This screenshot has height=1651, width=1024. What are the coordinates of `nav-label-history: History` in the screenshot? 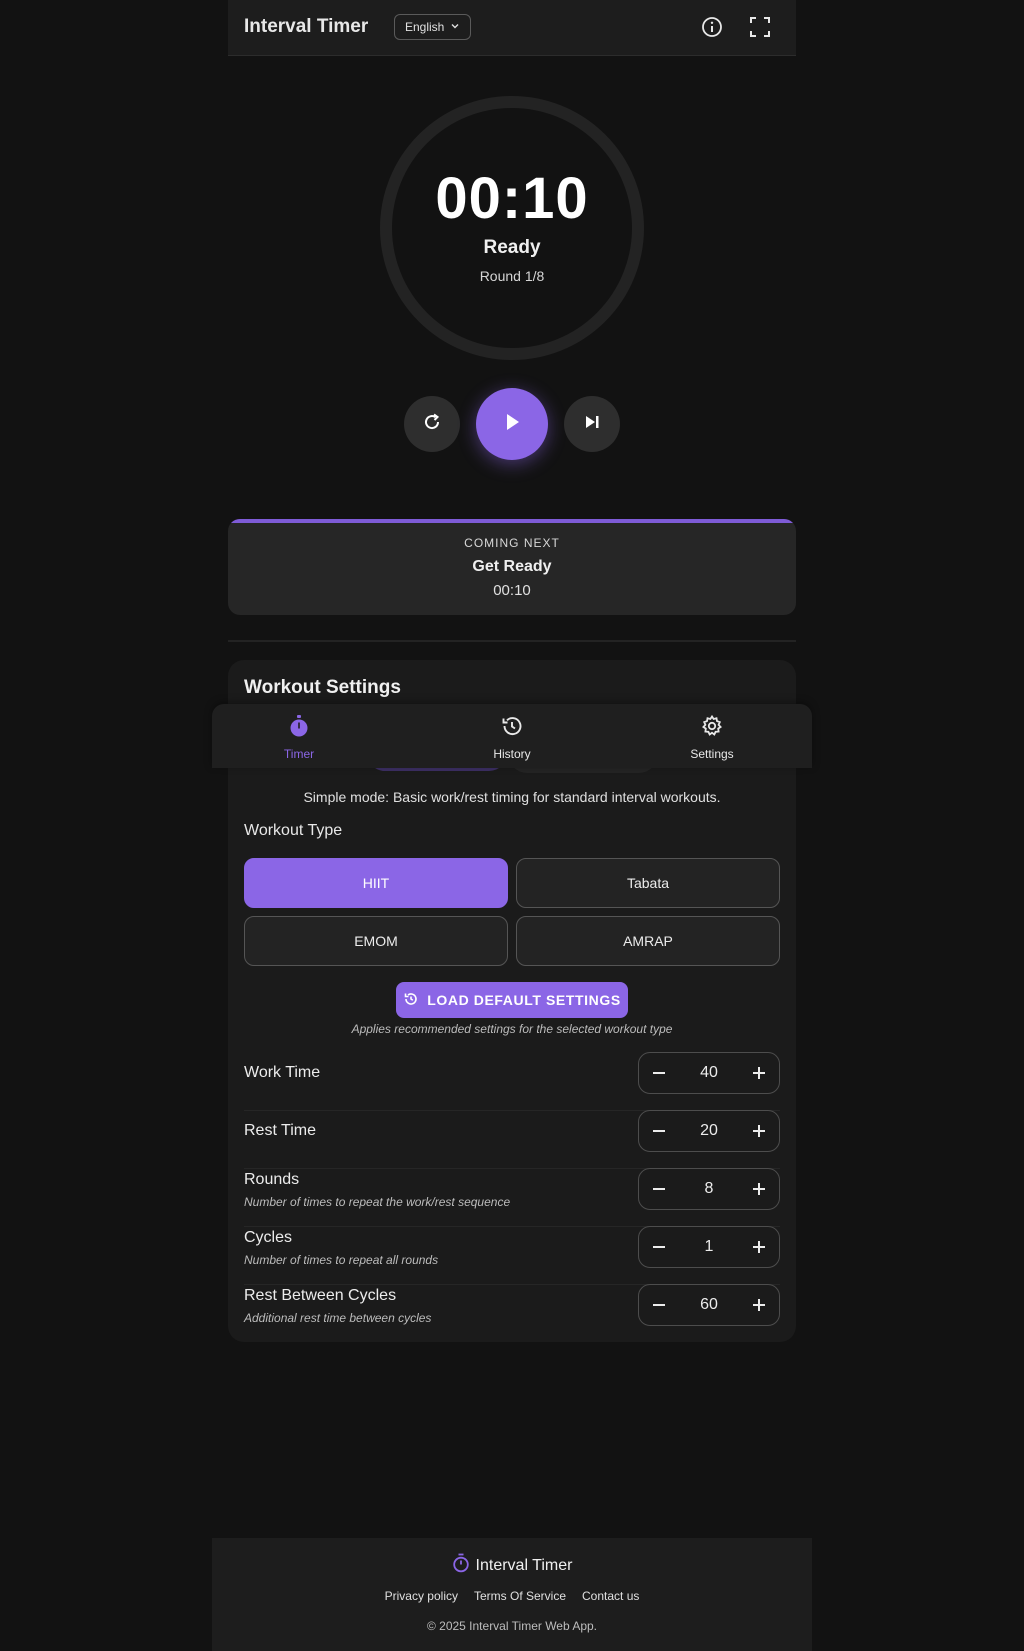 It's located at (512, 754).